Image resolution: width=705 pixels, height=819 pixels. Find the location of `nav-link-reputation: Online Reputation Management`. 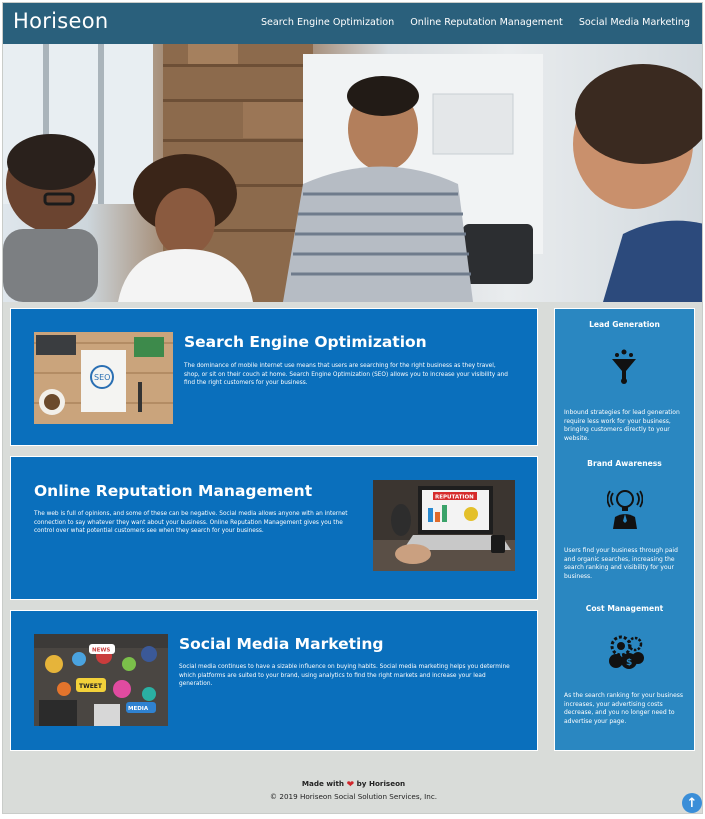

nav-link-reputation: Online Reputation Management is located at coordinates (486, 22).